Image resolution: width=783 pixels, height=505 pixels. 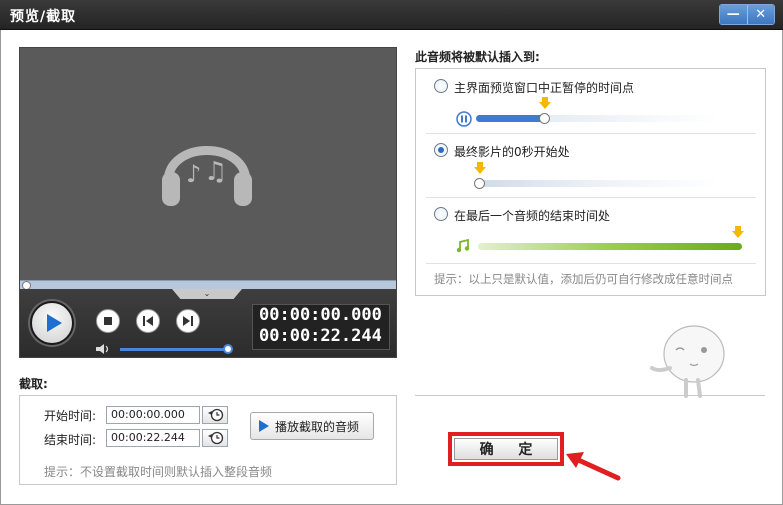 What do you see at coordinates (733, 14) in the screenshot?
I see `minimize-button: —` at bounding box center [733, 14].